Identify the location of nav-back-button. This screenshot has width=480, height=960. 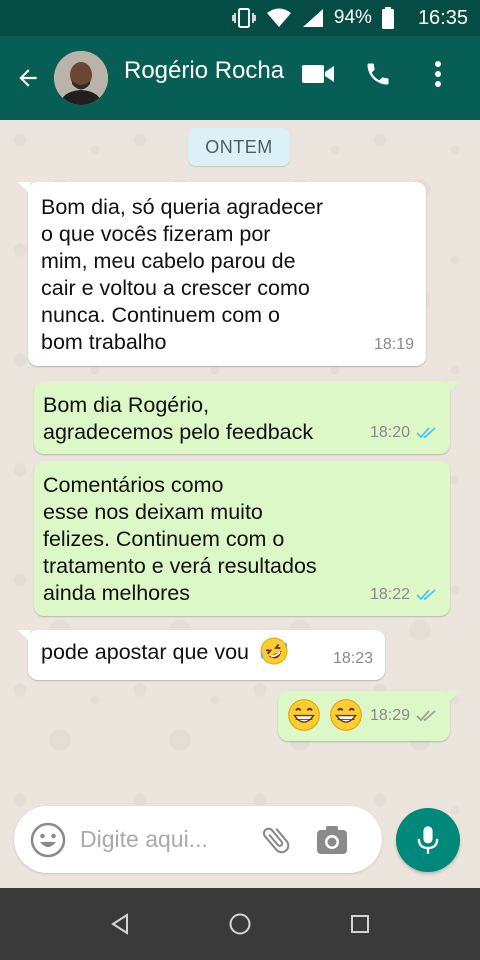
(120, 924).